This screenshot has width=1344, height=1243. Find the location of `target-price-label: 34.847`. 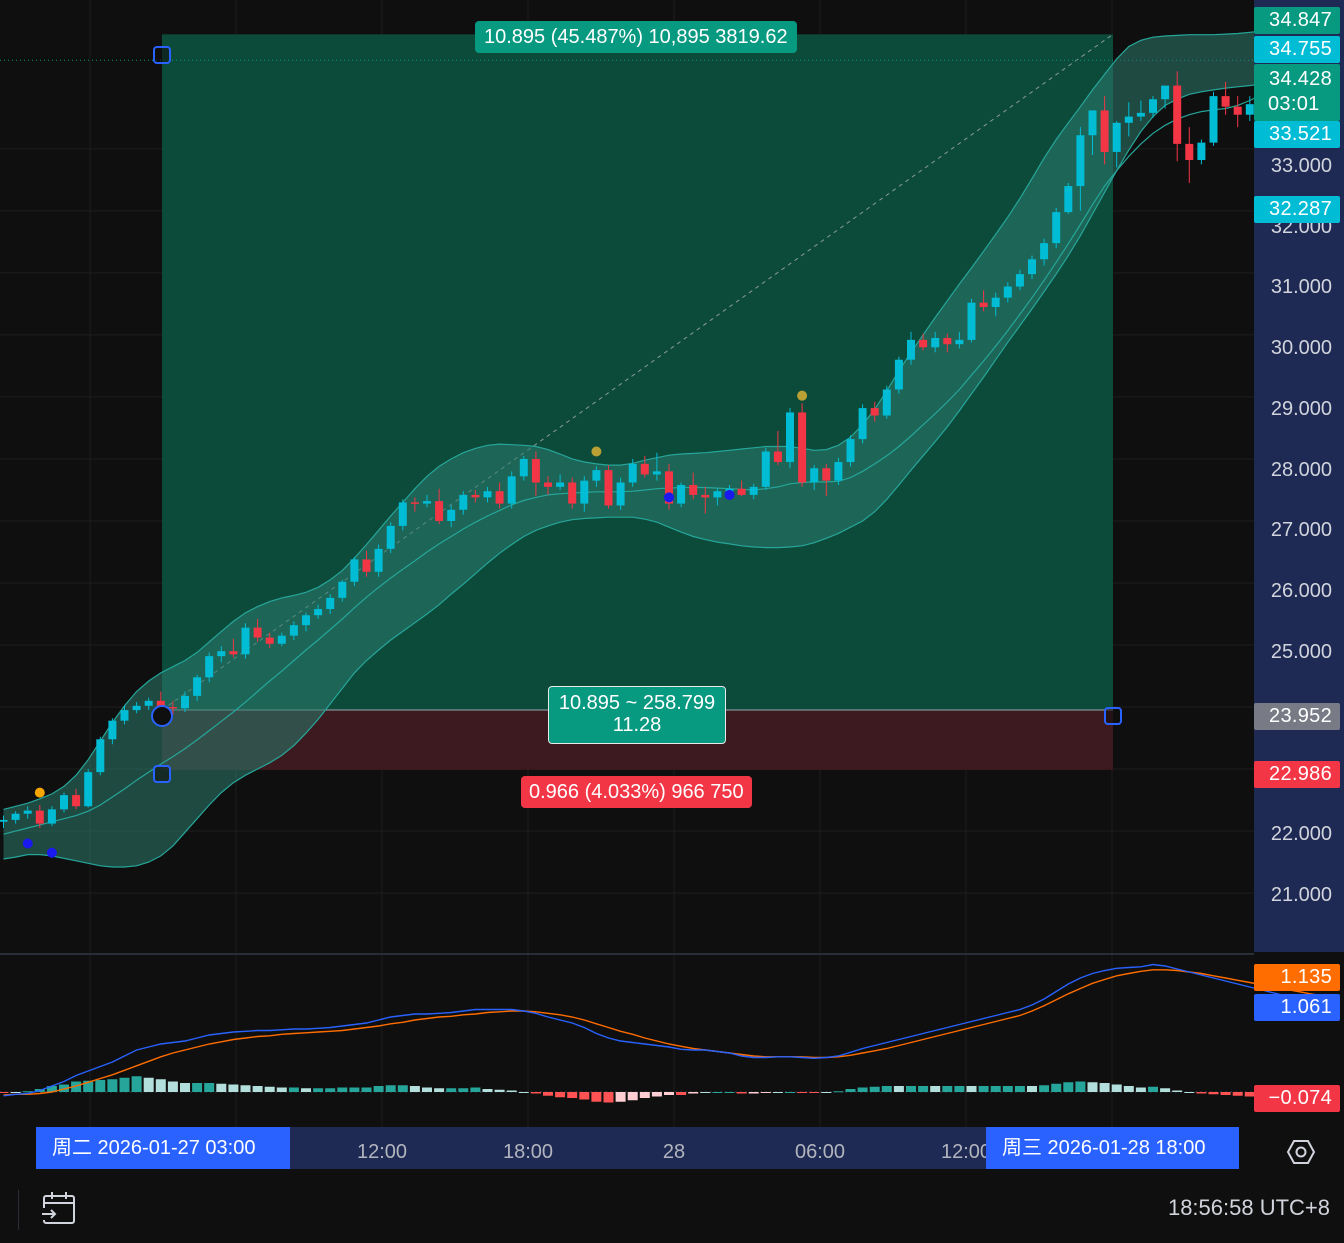

target-price-label: 34.847 is located at coordinates (1297, 20).